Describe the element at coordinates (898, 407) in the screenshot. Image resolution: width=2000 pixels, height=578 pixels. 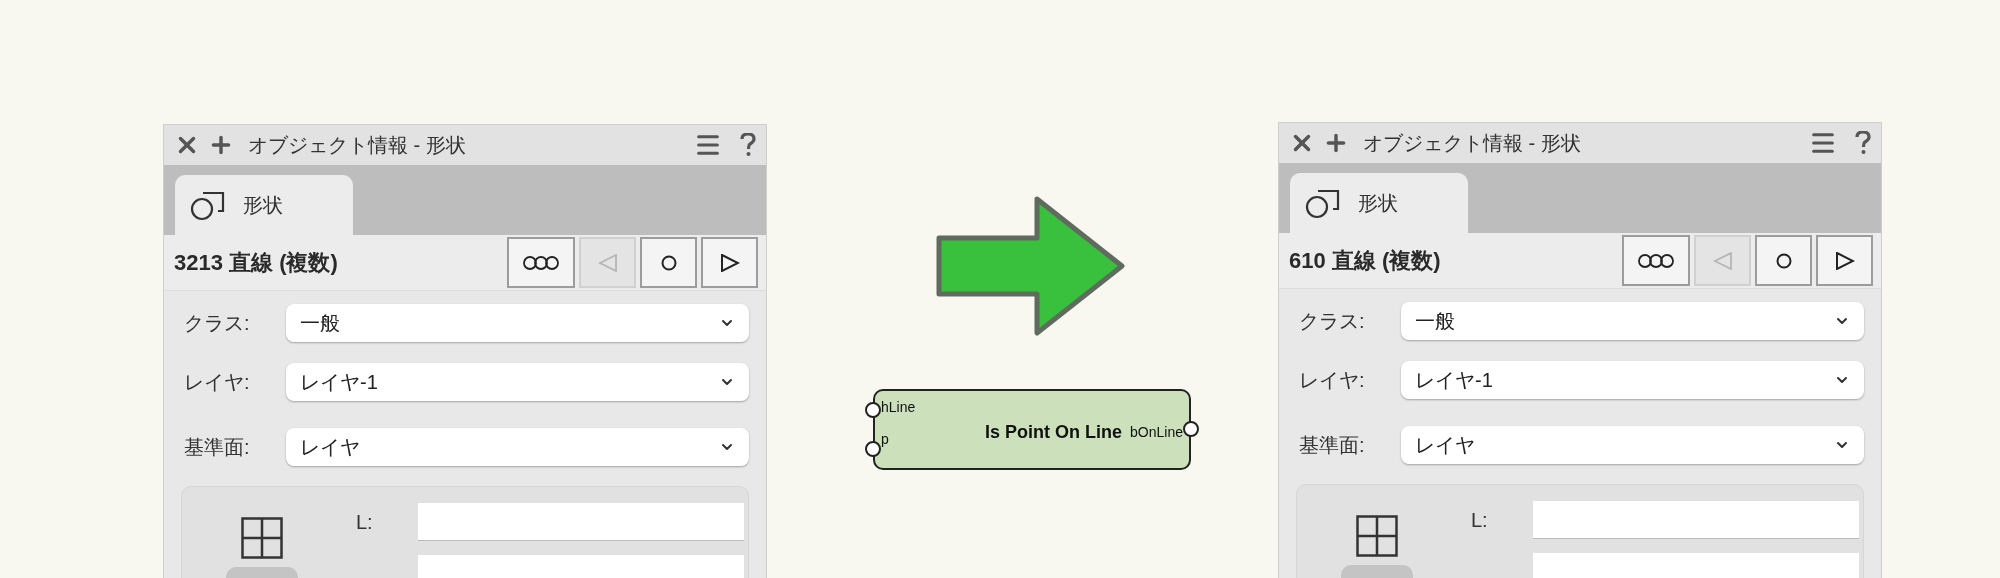
I see `input-port-label: hLine` at that location.